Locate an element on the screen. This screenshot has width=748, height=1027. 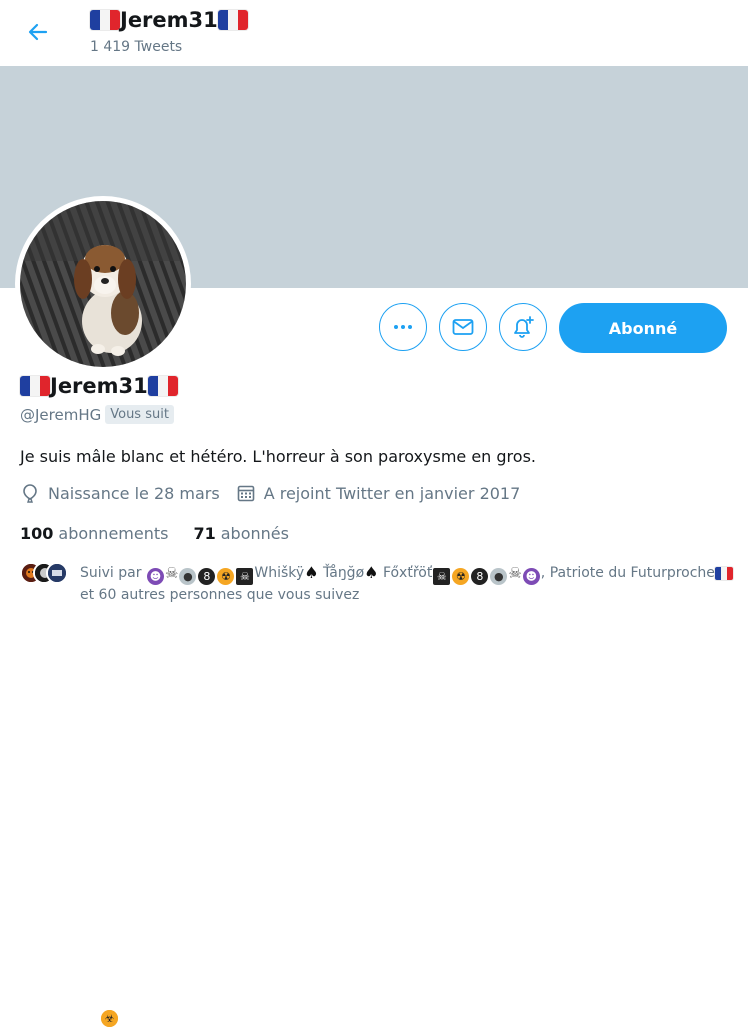
following-button: Abonné is located at coordinates (643, 328).